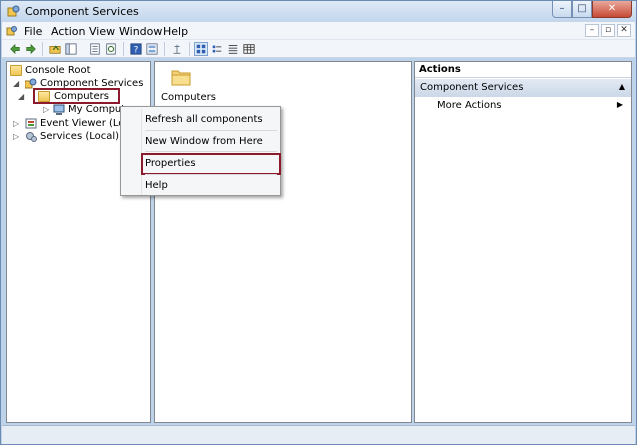  I want to click on mdi-buttons: – ▫ ✕, so click(608, 30).